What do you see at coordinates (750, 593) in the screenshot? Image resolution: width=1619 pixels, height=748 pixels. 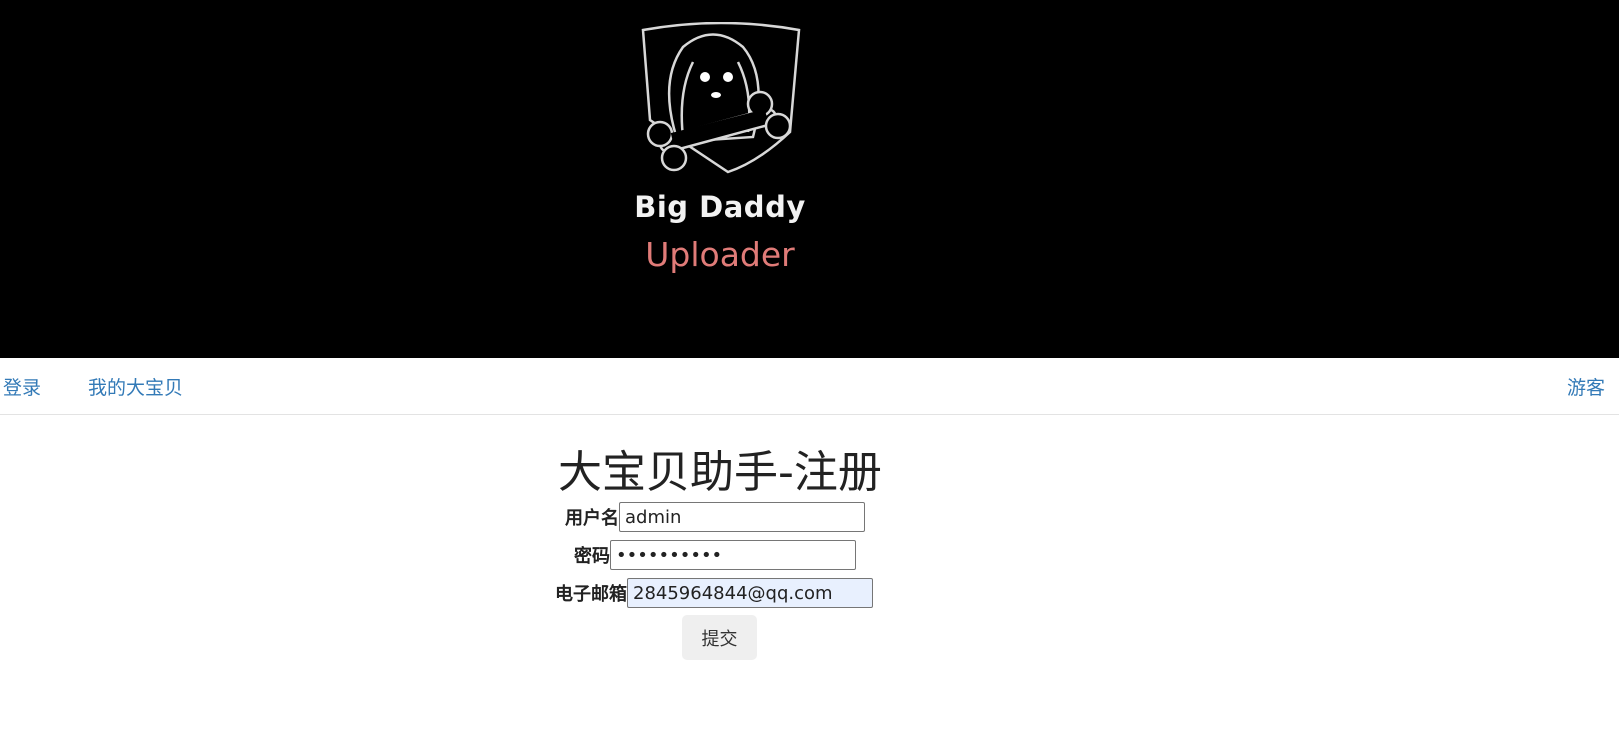 I see `email-input` at bounding box center [750, 593].